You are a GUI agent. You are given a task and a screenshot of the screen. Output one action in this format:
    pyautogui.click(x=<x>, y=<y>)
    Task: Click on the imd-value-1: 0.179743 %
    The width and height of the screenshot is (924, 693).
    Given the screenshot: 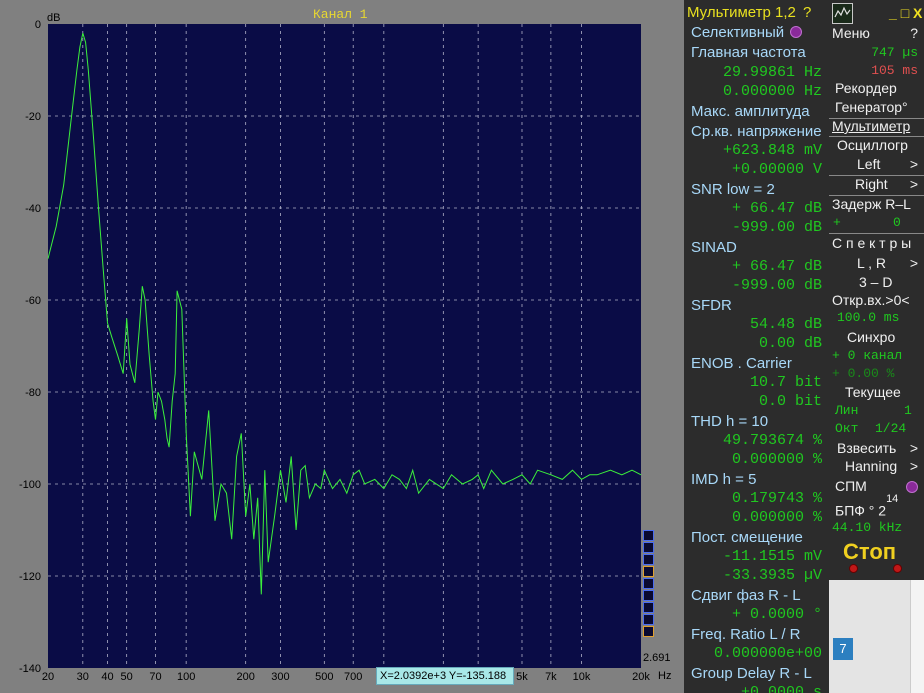 What is the action you would take?
    pyautogui.click(x=776, y=498)
    